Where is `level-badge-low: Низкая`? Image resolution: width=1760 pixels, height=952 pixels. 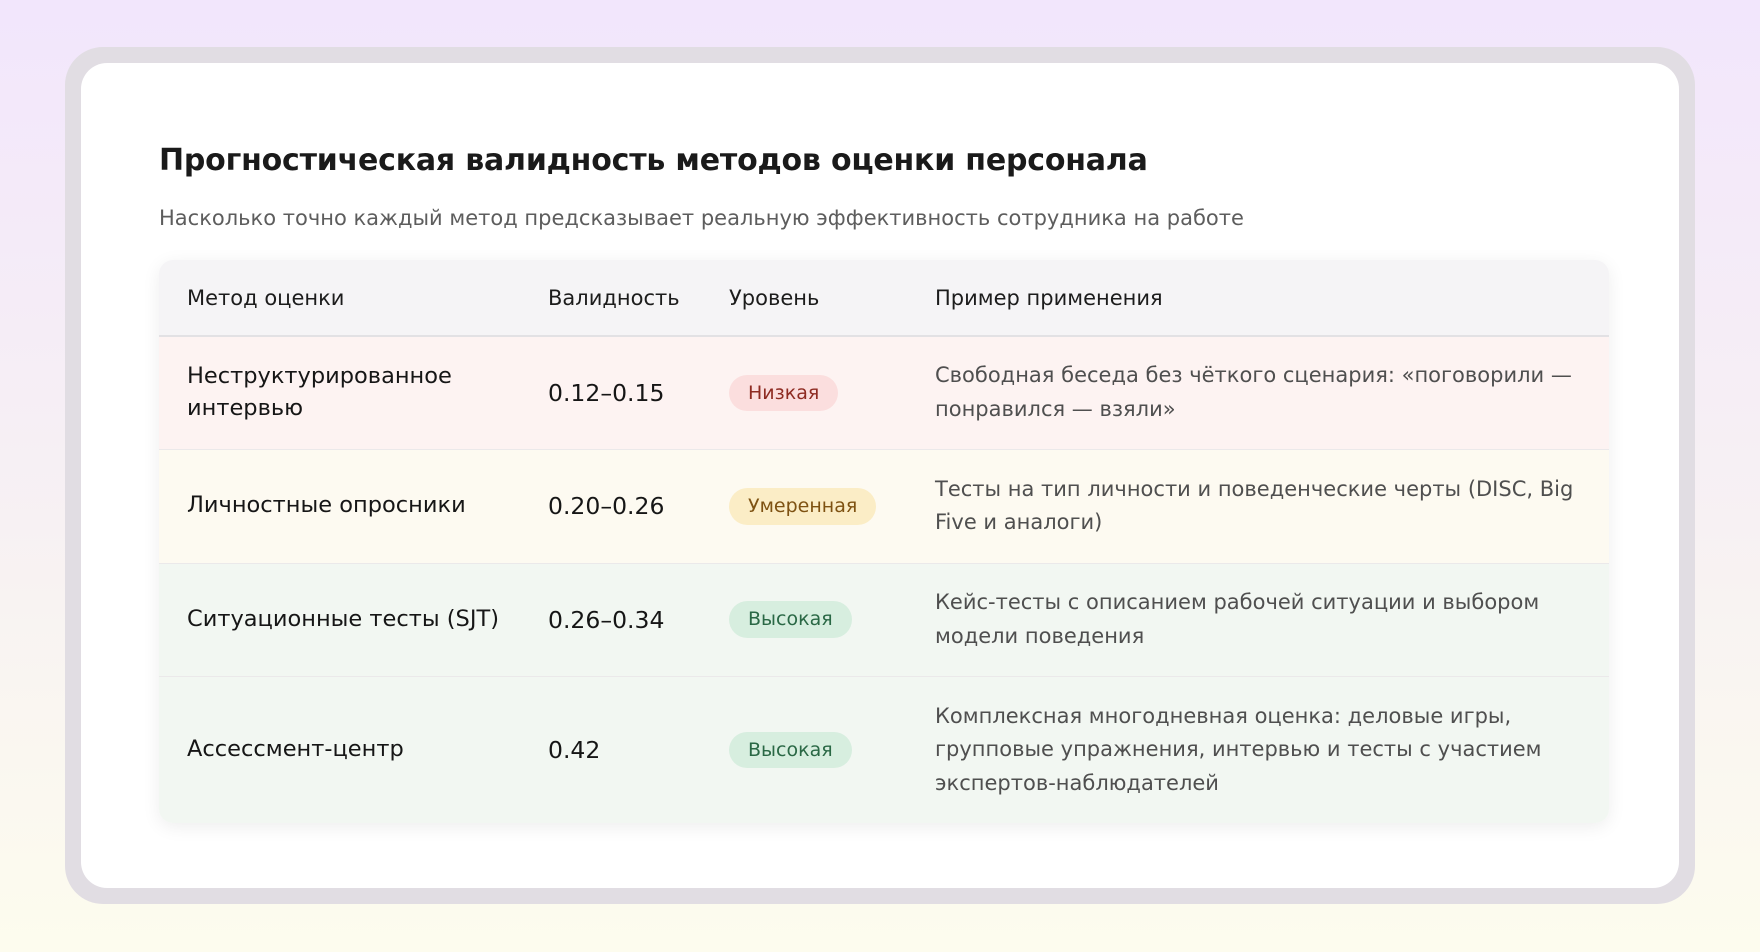 level-badge-low: Низкая is located at coordinates (784, 393).